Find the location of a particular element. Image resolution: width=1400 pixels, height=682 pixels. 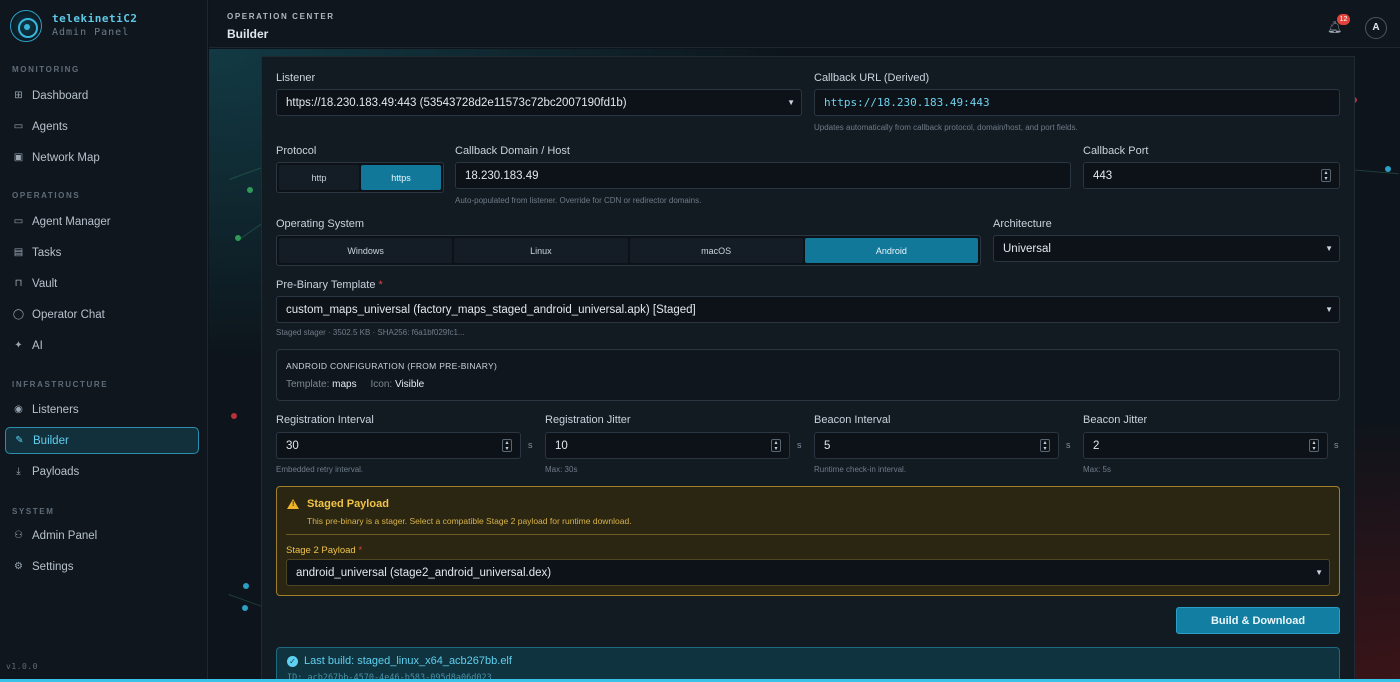

protocol-http-button: http is located at coordinates (319, 177).